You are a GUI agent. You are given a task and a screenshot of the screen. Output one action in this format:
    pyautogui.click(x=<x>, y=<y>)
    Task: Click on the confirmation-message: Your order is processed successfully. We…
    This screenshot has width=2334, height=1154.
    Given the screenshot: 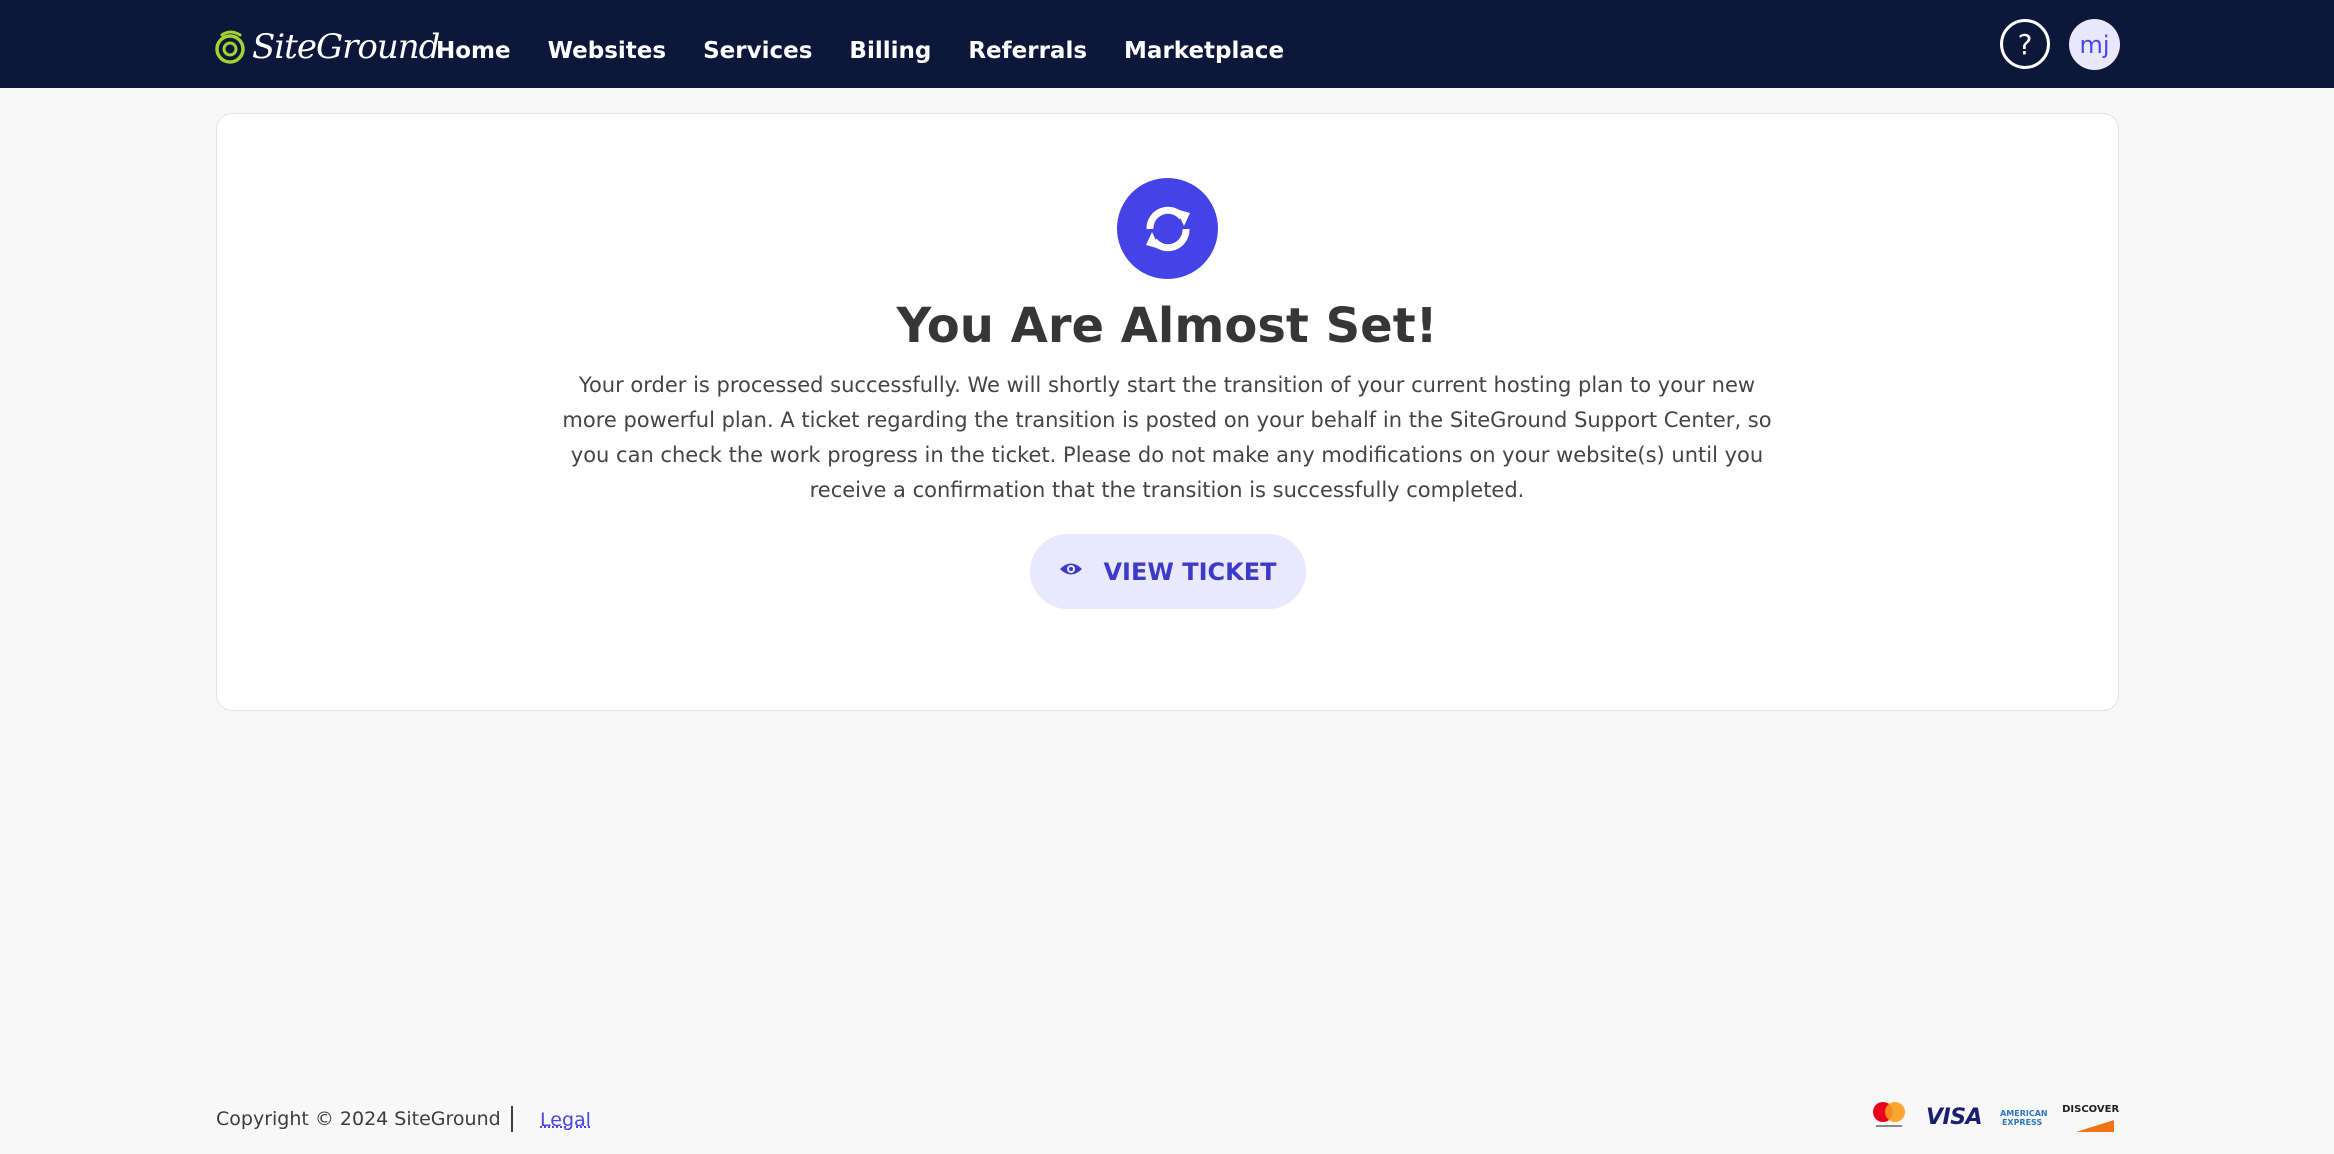 What is the action you would take?
    pyautogui.click(x=1167, y=437)
    